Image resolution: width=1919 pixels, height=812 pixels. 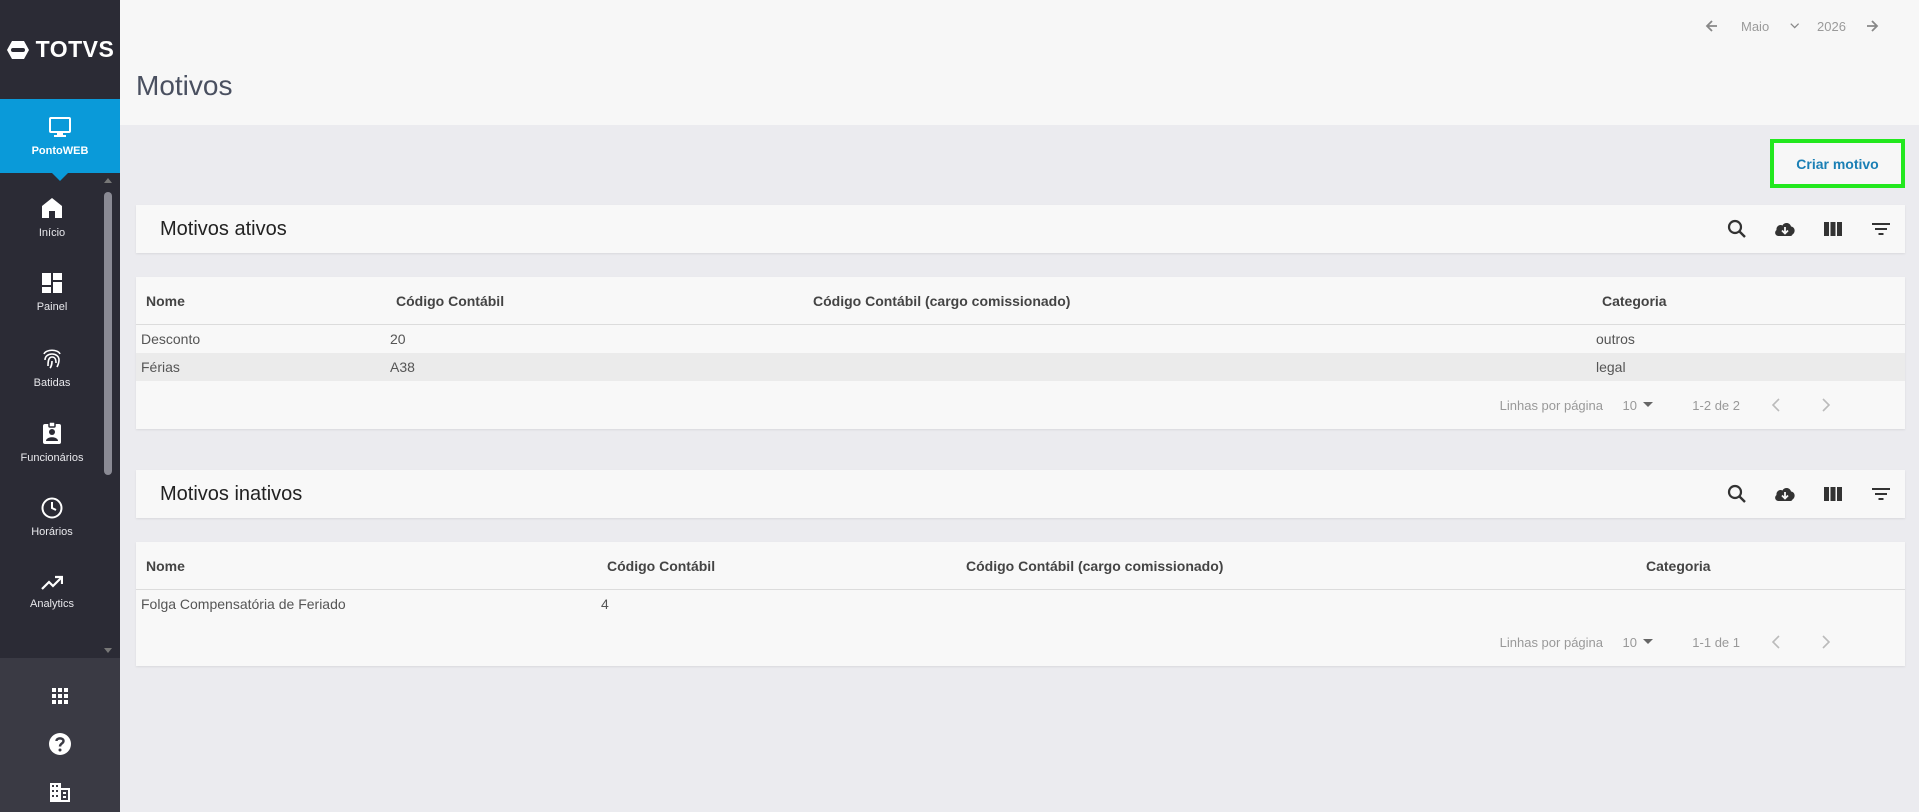 I want to click on year-select: 2026, so click(x=1823, y=26).